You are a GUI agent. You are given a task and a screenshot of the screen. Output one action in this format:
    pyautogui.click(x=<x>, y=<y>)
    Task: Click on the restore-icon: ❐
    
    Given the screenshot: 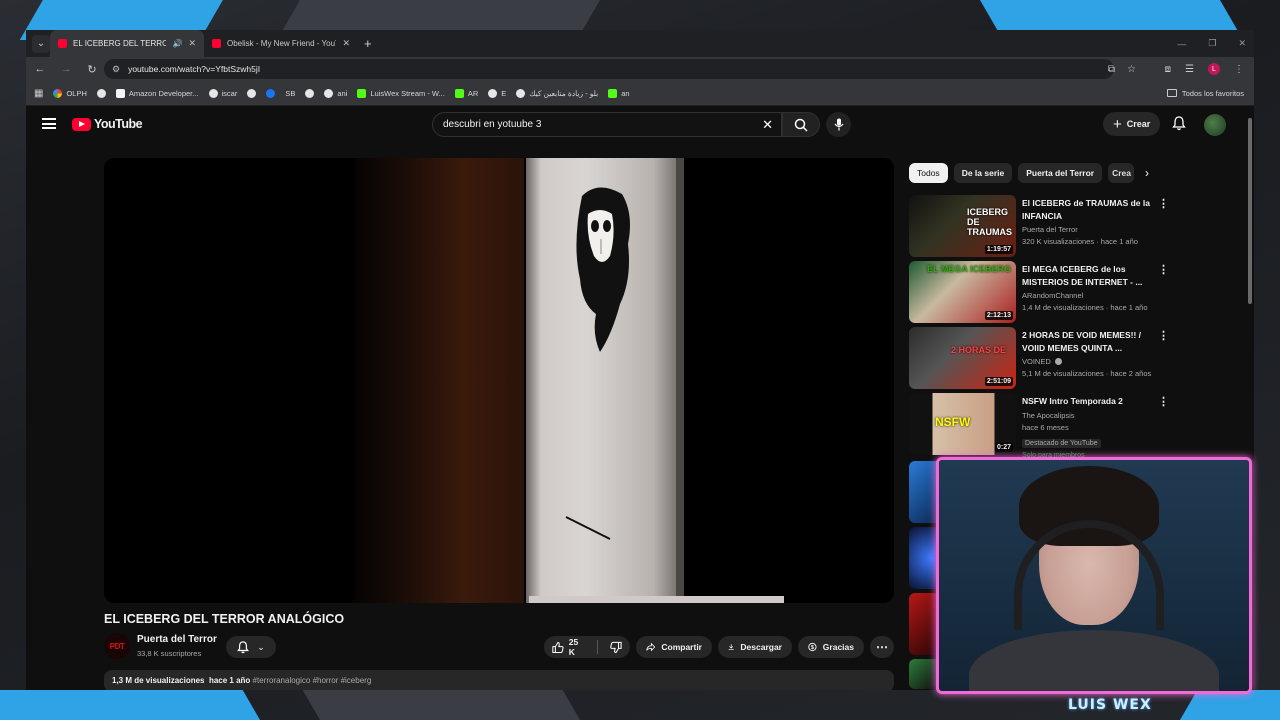 What is the action you would take?
    pyautogui.click(x=1212, y=43)
    